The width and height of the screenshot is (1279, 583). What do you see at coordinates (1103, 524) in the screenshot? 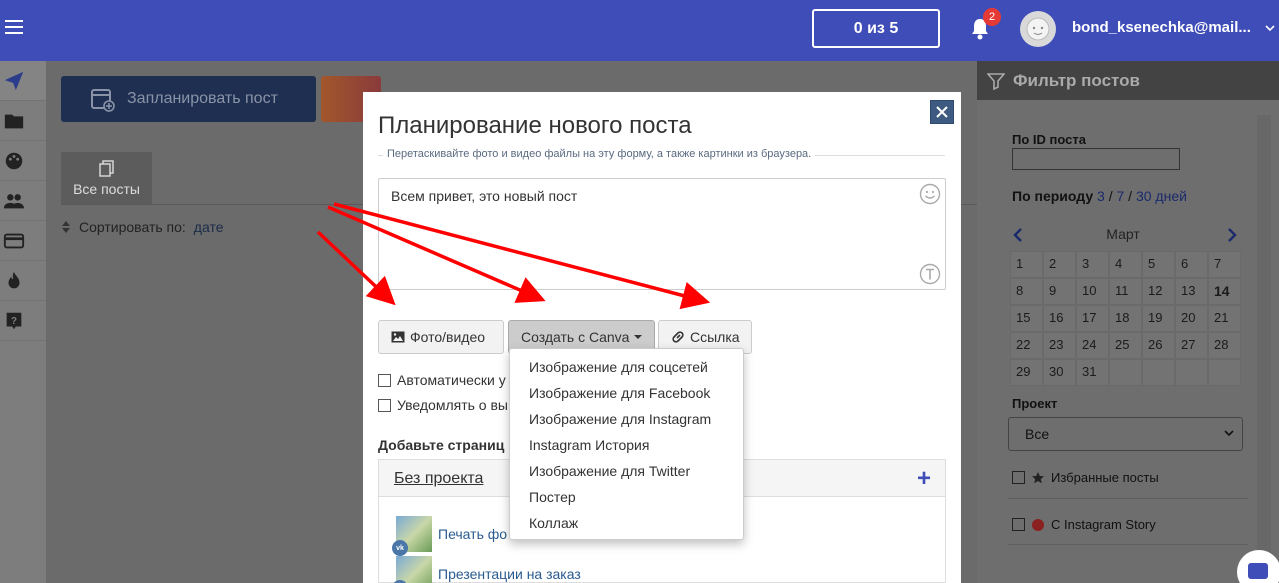
I see `story-label: С Instagram Story` at bounding box center [1103, 524].